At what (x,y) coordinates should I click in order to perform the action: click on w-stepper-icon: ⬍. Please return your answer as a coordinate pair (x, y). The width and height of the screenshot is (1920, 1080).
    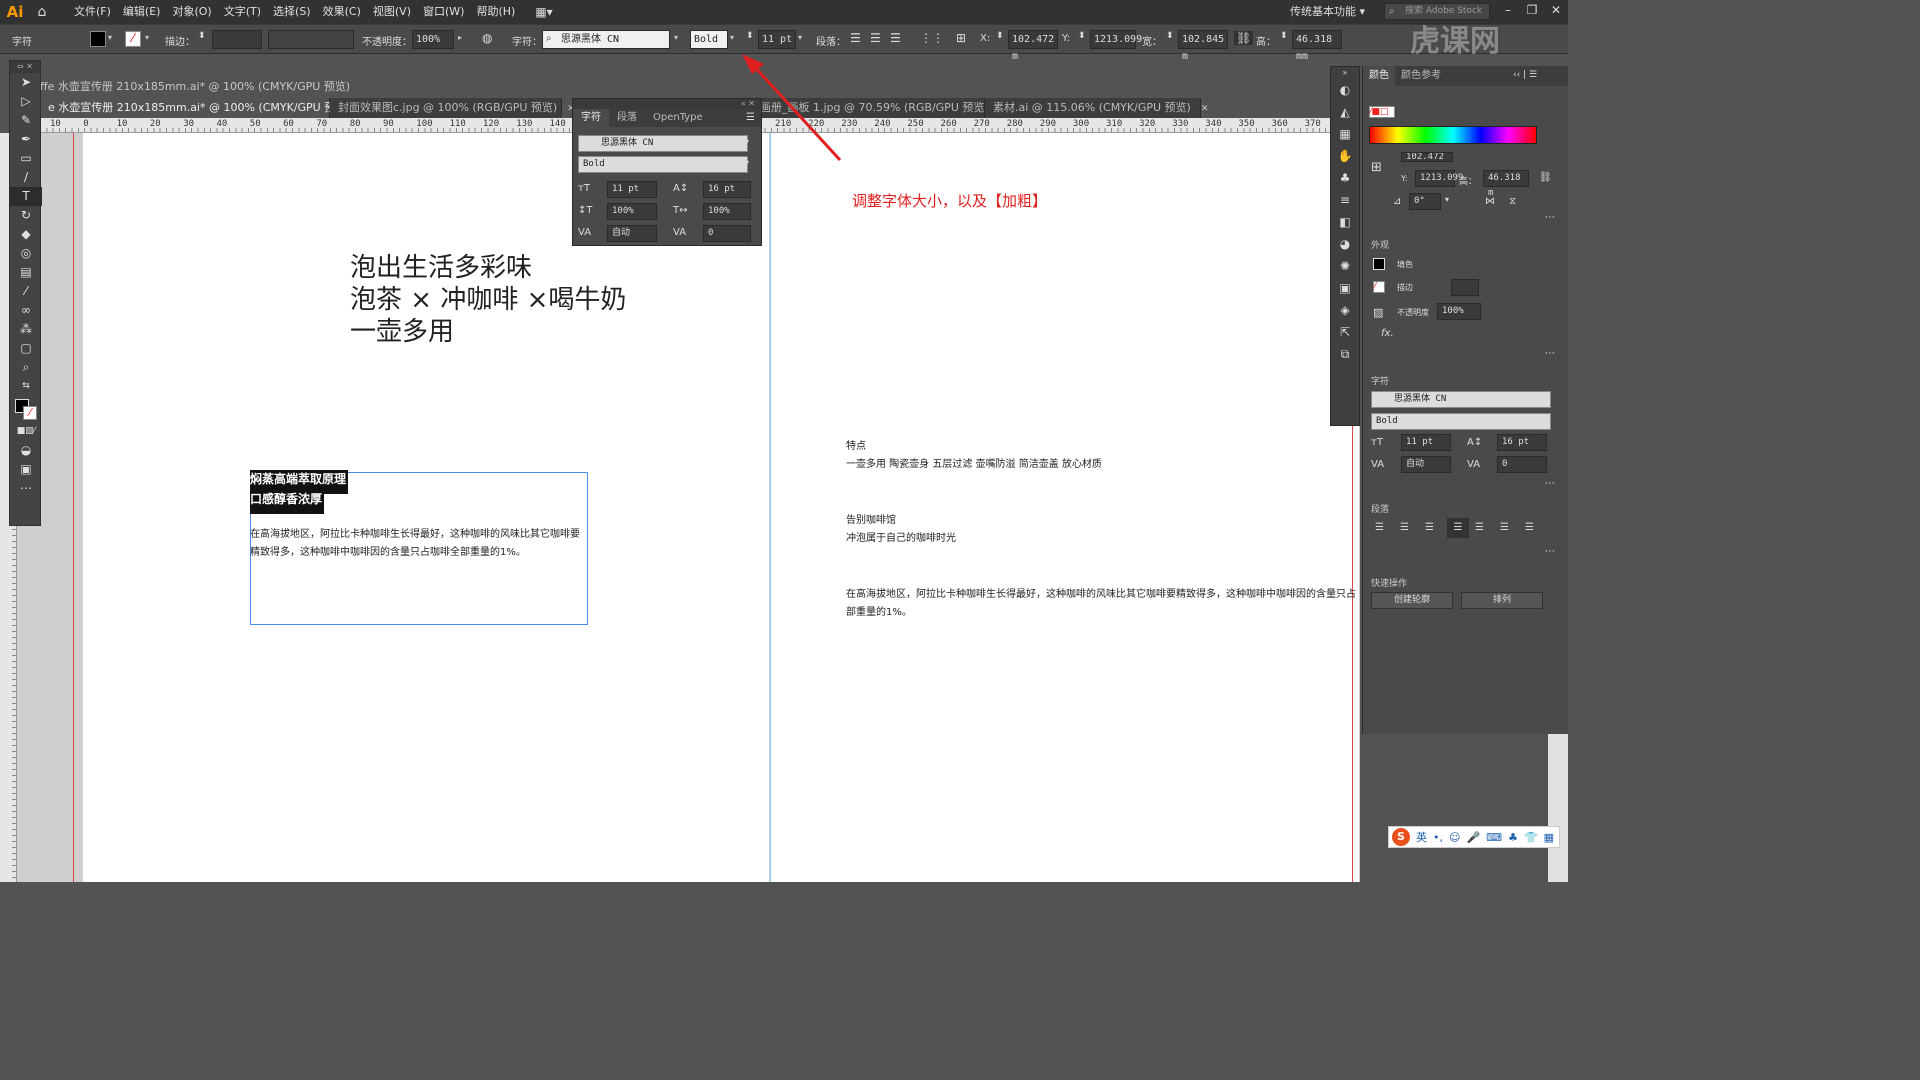
    Looking at the image, I should click on (1170, 36).